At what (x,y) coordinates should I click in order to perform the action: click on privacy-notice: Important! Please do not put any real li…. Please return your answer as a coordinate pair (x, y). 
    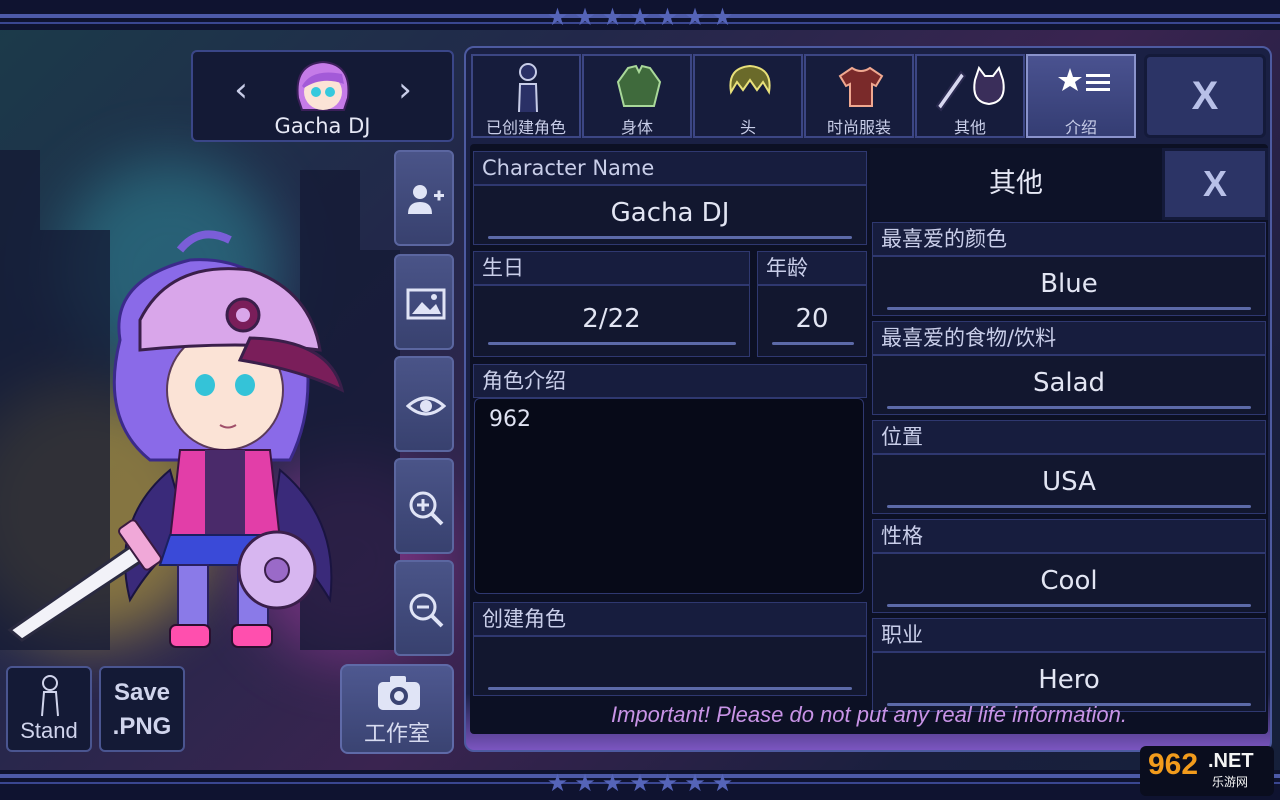
    Looking at the image, I should click on (869, 714).